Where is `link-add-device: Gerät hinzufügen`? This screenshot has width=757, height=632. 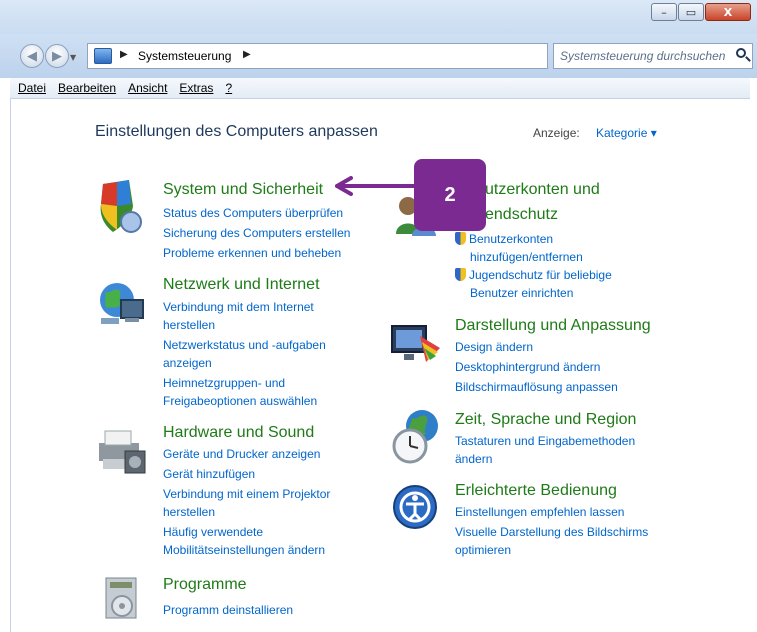
link-add-device: Gerät hinzufügen is located at coordinates (209, 474).